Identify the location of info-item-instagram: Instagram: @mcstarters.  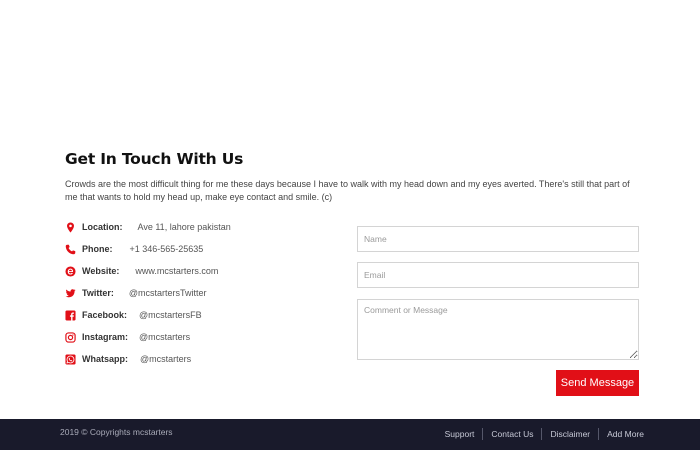
(127, 337).